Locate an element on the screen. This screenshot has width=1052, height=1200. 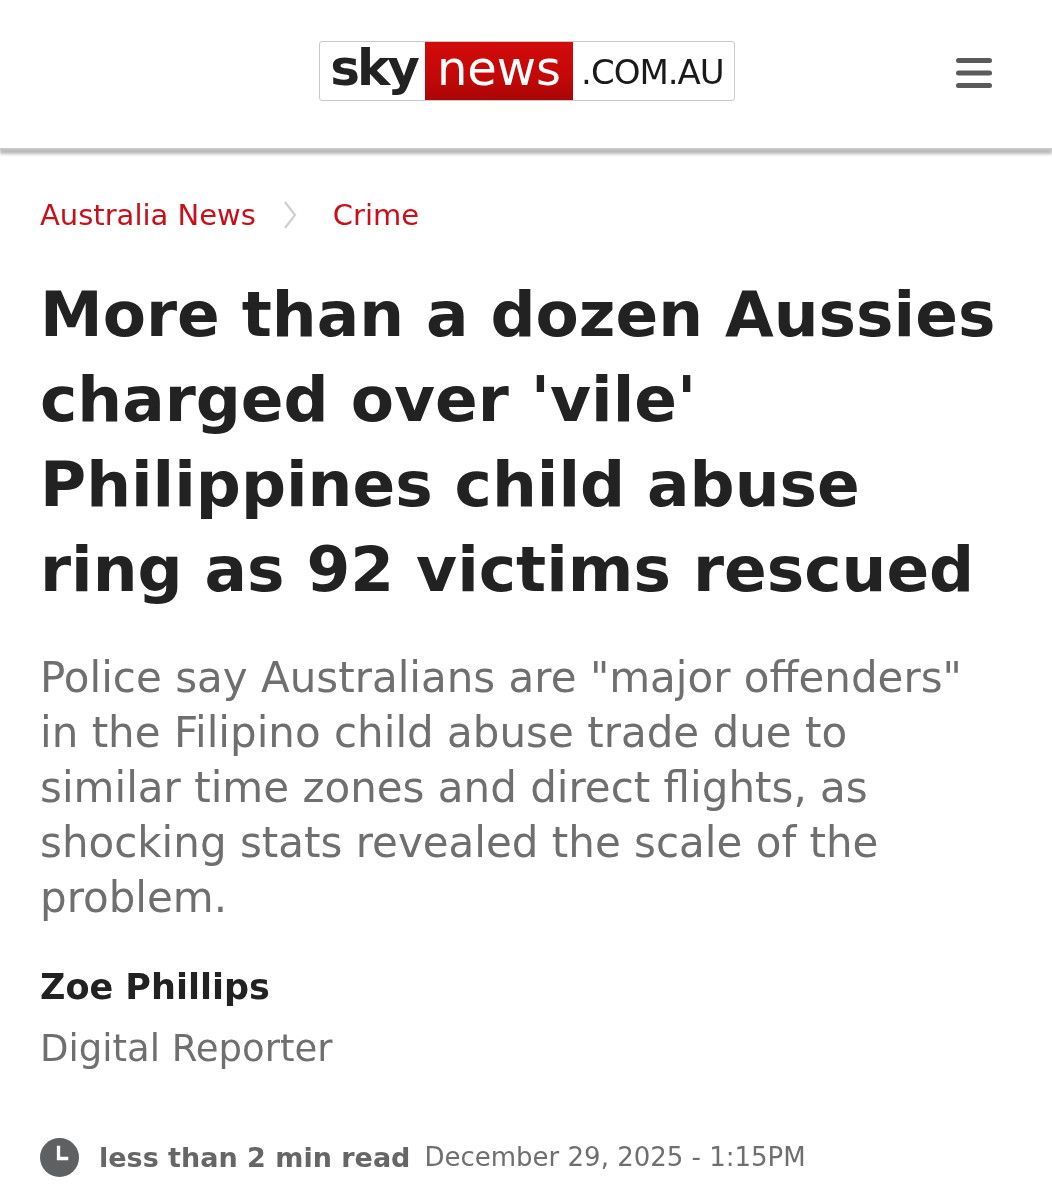
read-time: less than 2 min read is located at coordinates (255, 1157).